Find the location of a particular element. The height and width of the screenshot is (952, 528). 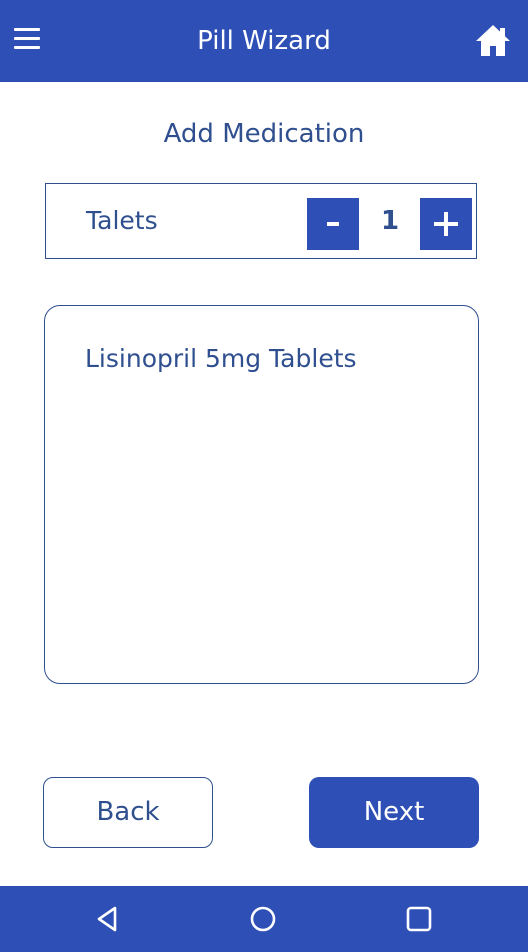

app-title: Pill Wizard is located at coordinates (264, 41).